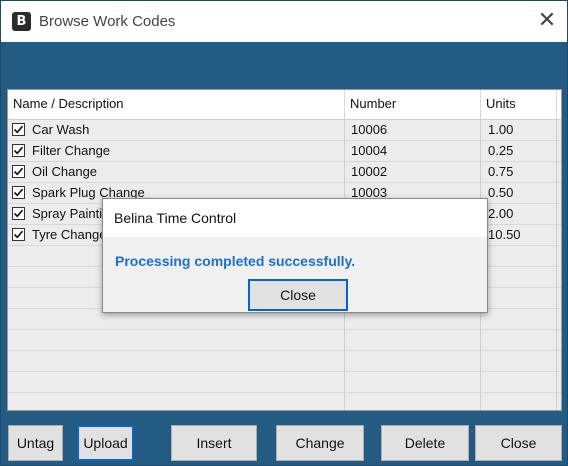 Image resolution: width=568 pixels, height=466 pixels. I want to click on column-header-number: Number, so click(413, 104).